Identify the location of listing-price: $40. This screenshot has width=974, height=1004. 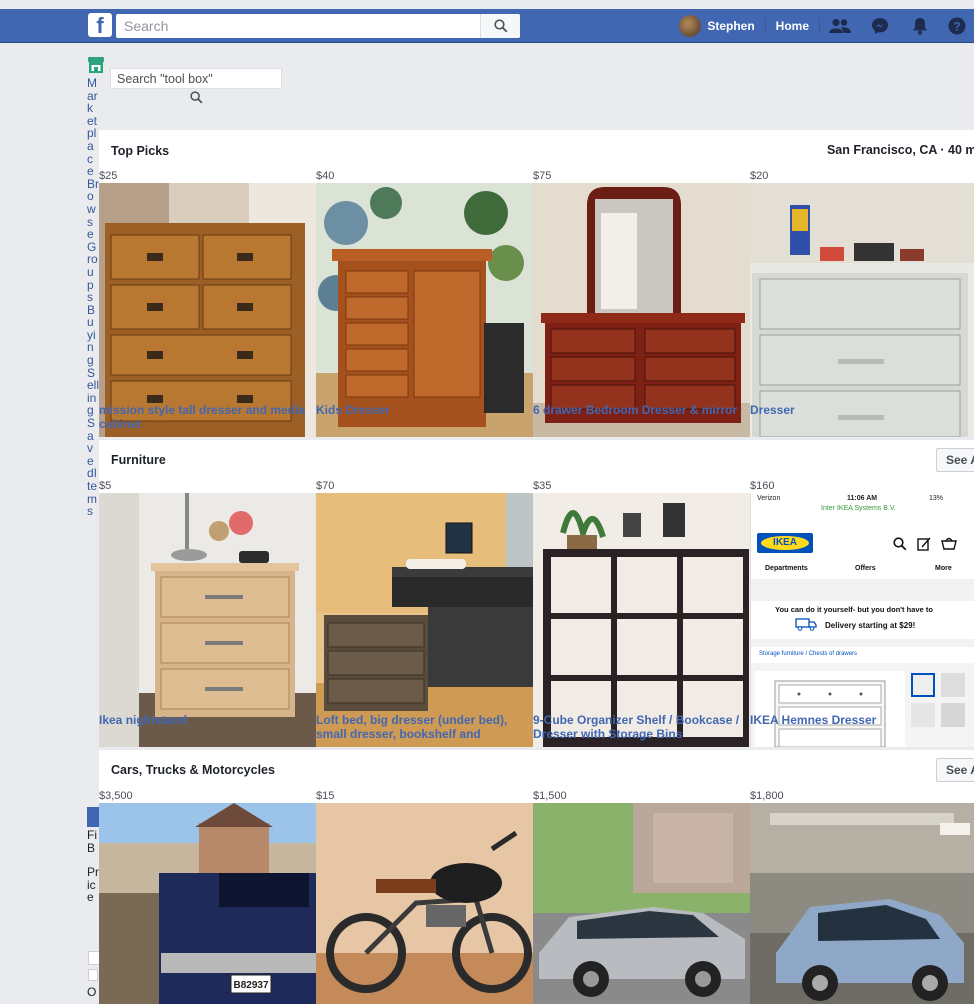
(325, 176).